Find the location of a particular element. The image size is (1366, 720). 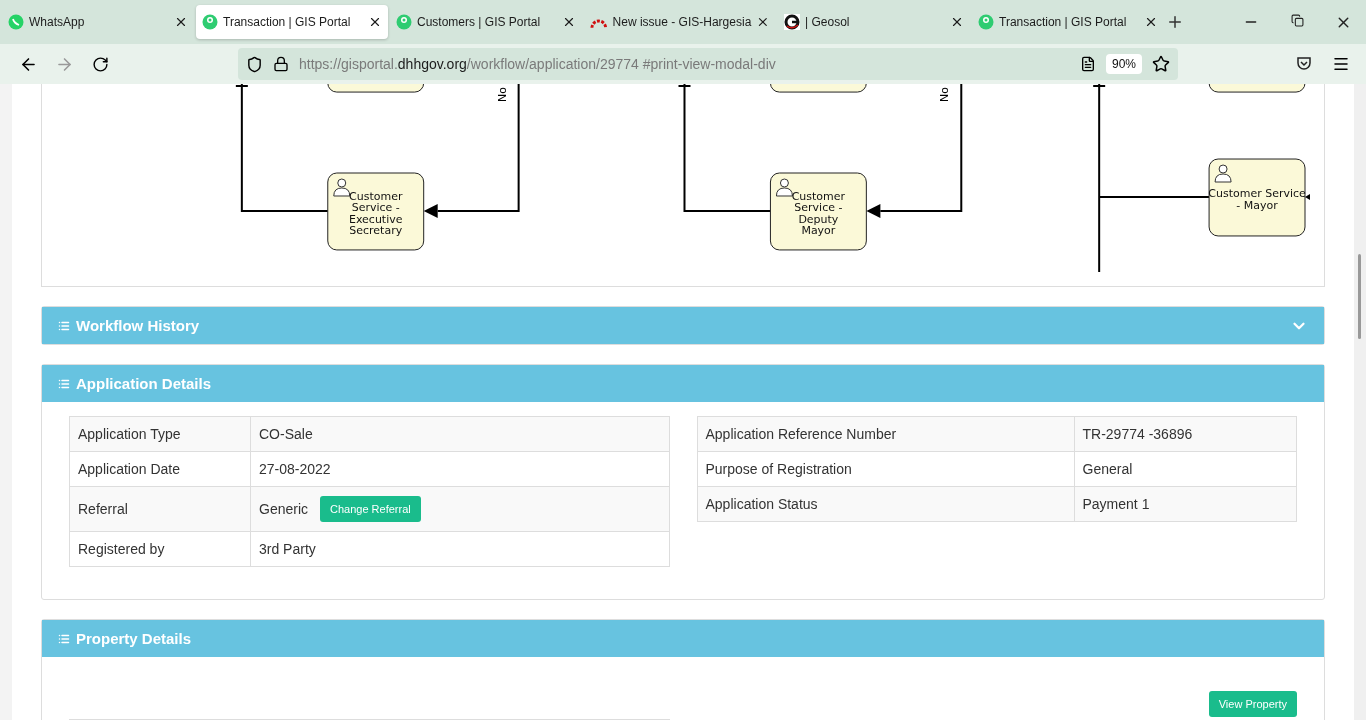

scroll-thumb is located at coordinates (1359, 296).